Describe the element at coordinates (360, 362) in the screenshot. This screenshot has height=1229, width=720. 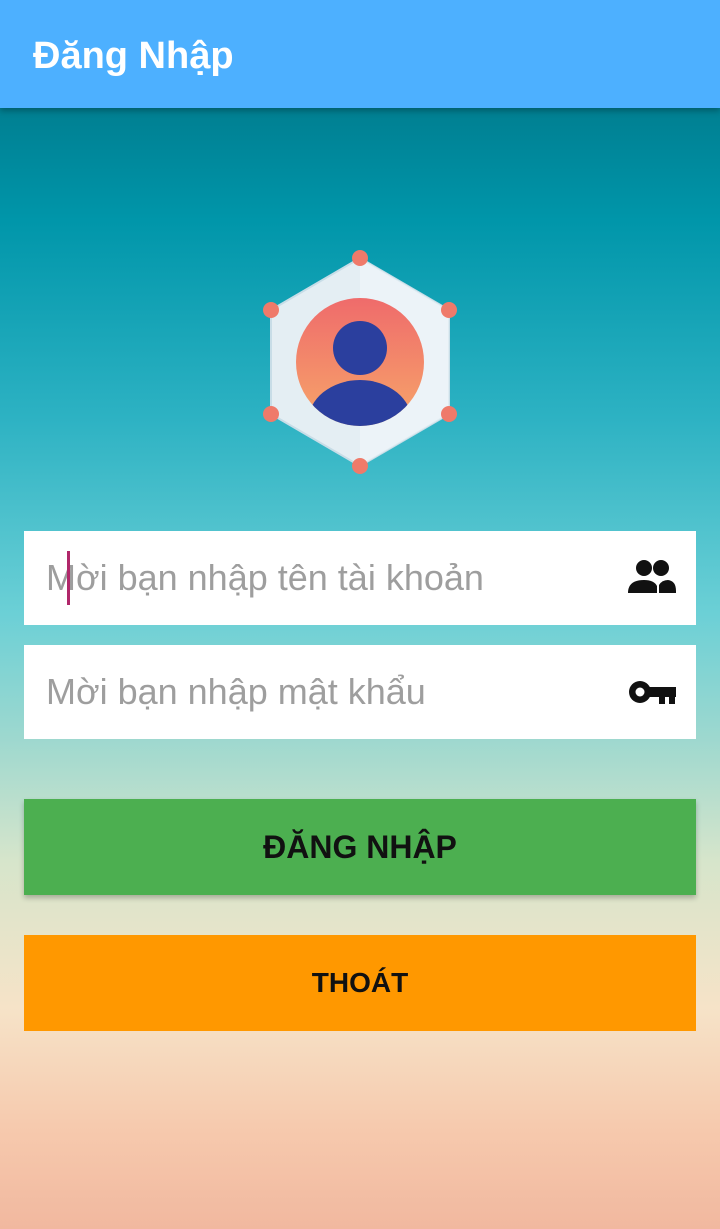
I see `user-avatar-hexagon-icon` at that location.